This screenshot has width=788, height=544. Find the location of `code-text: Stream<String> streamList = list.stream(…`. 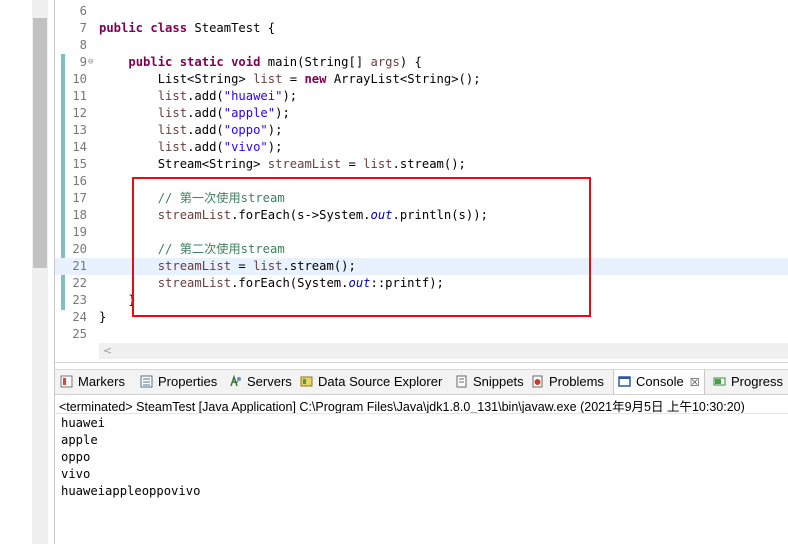

code-text: Stream<String> streamList = list.stream(… is located at coordinates (282, 164).